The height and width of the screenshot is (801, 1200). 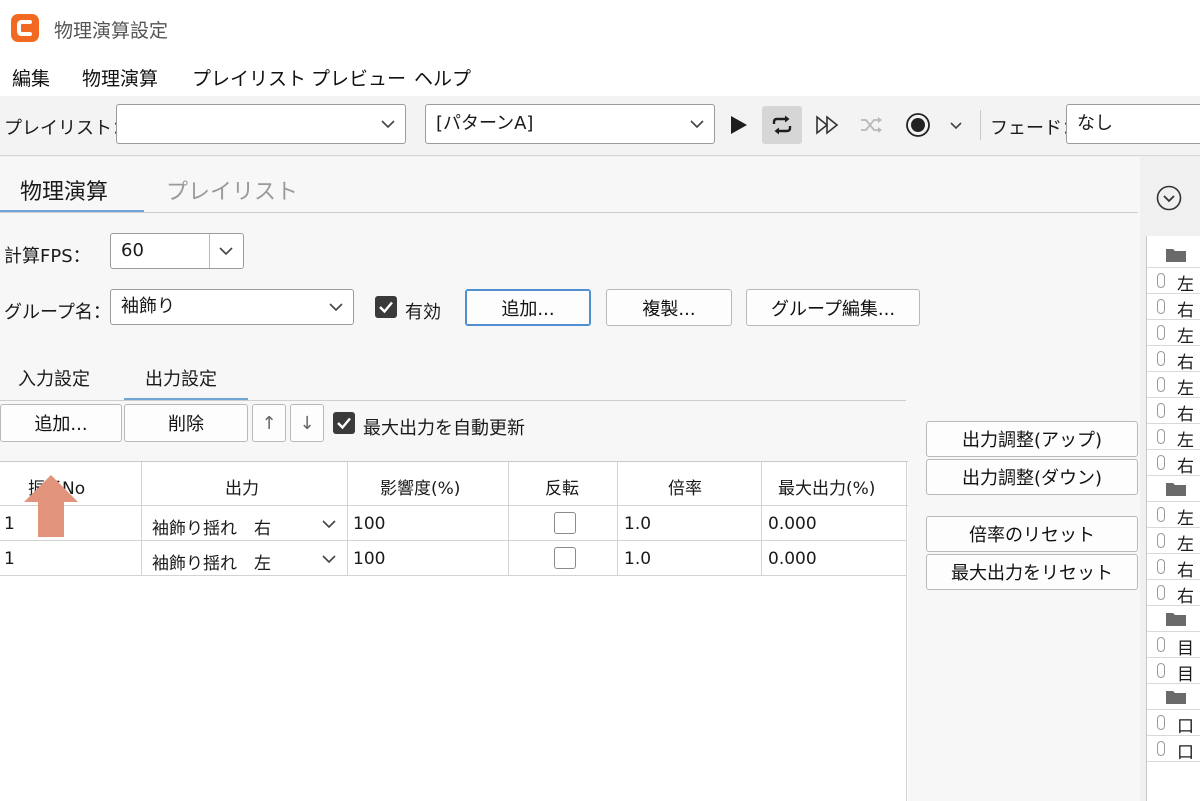 I want to click on shuffle-button, so click(x=872, y=125).